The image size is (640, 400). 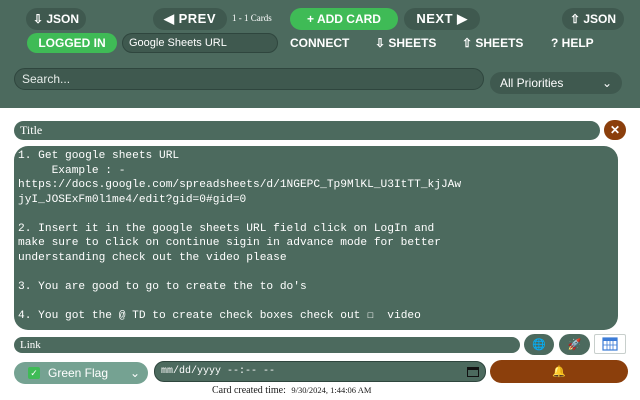 I want to click on logged-in-button: LOGGED IN, so click(x=72, y=43).